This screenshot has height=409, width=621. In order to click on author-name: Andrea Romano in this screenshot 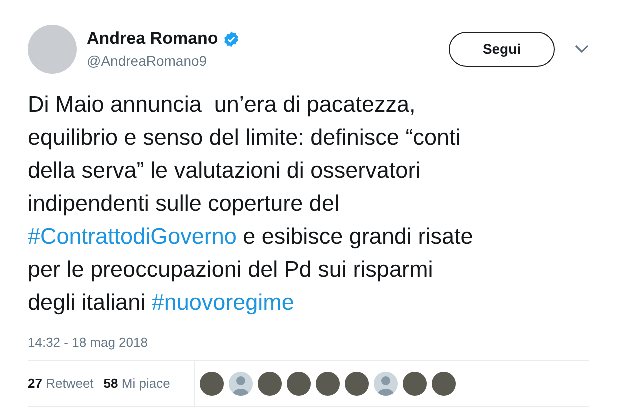, I will do `click(152, 39)`.